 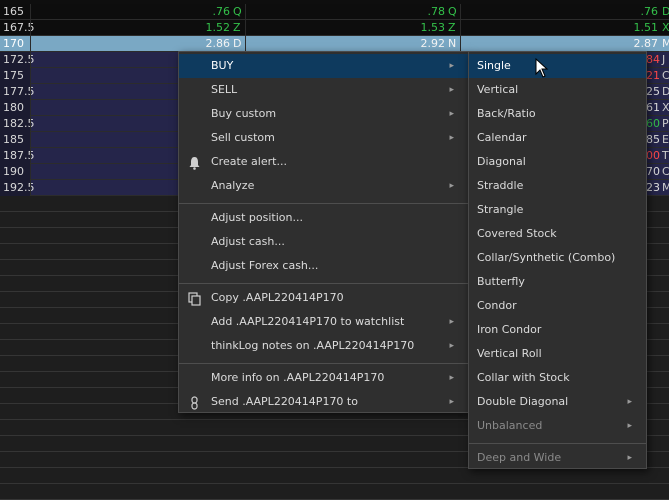 I want to click on strike-price: 182.5, so click(x=17, y=124).